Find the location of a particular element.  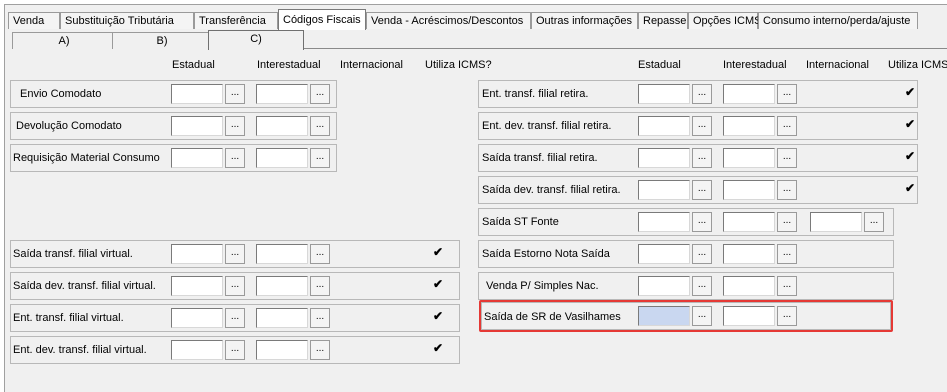

input-envio-comodato-estadual is located at coordinates (197, 94).